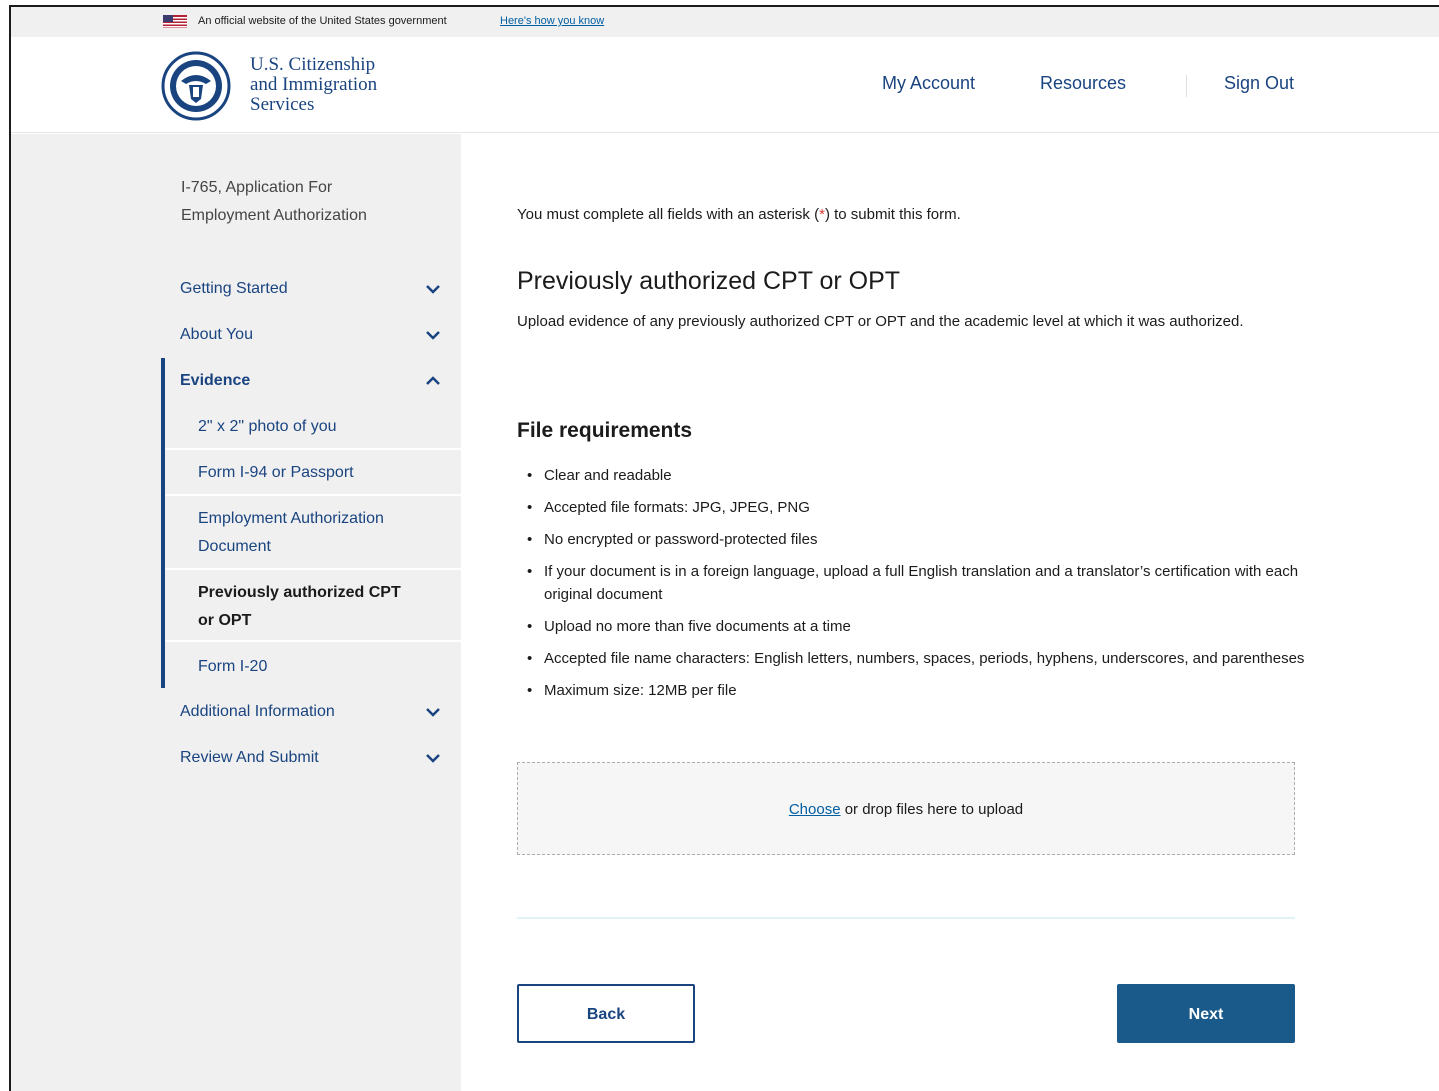 This screenshot has height=1091, width=1439. What do you see at coordinates (1206, 1013) in the screenshot?
I see `next-button: Next` at bounding box center [1206, 1013].